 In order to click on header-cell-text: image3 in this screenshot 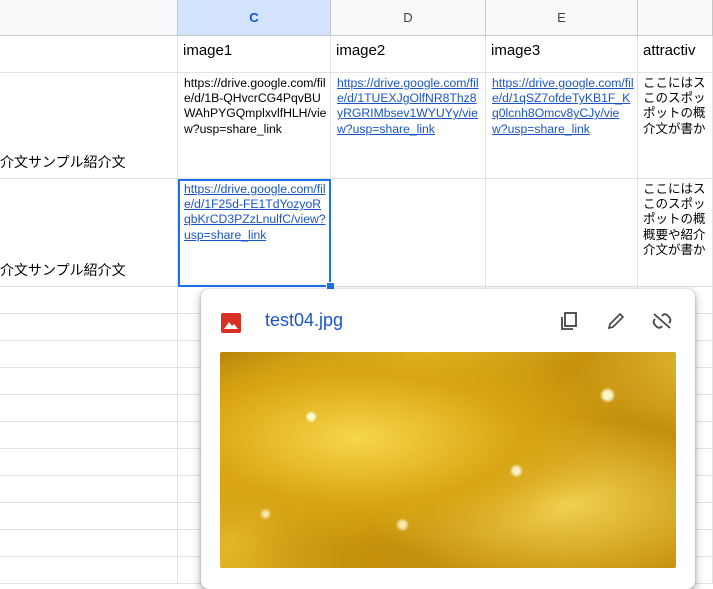, I will do `click(516, 50)`.